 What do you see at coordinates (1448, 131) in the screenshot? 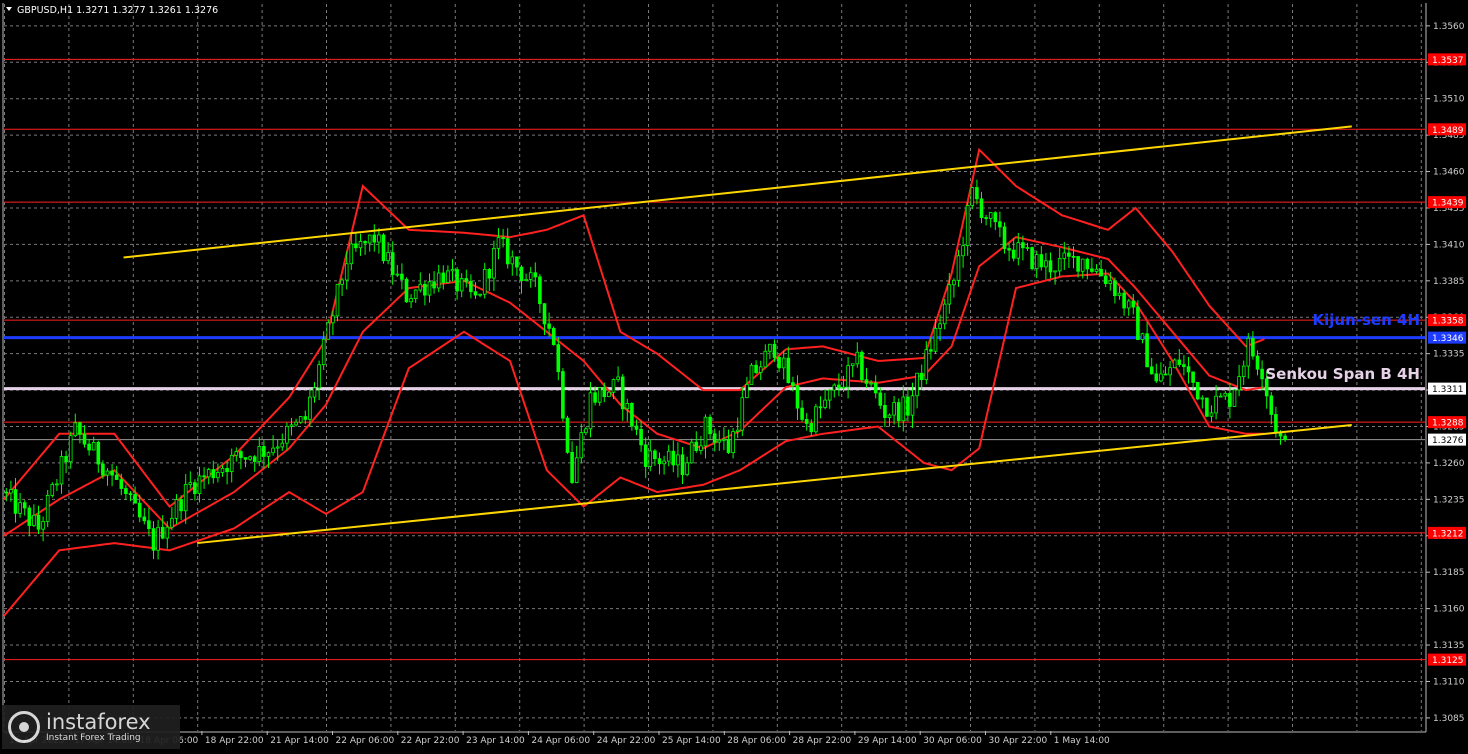
I see `price-box-text: 1.3489` at bounding box center [1448, 131].